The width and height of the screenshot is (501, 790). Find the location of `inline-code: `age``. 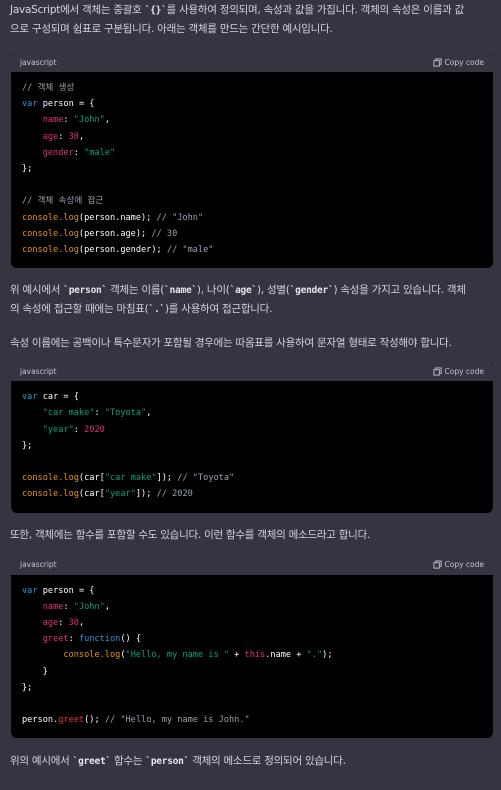

inline-code: `age` is located at coordinates (243, 291).